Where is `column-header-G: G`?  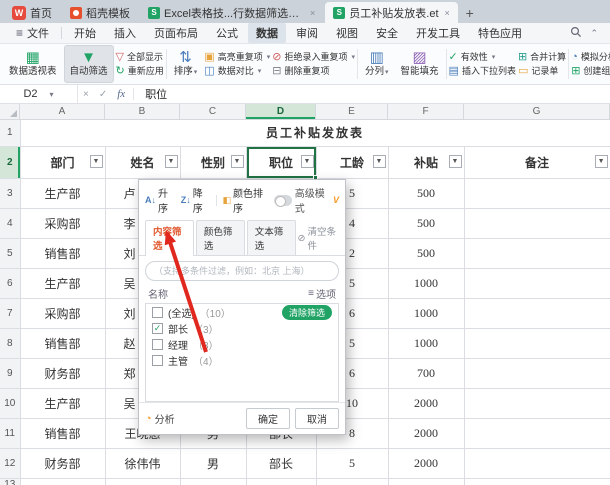 column-header-G: G is located at coordinates (537, 111).